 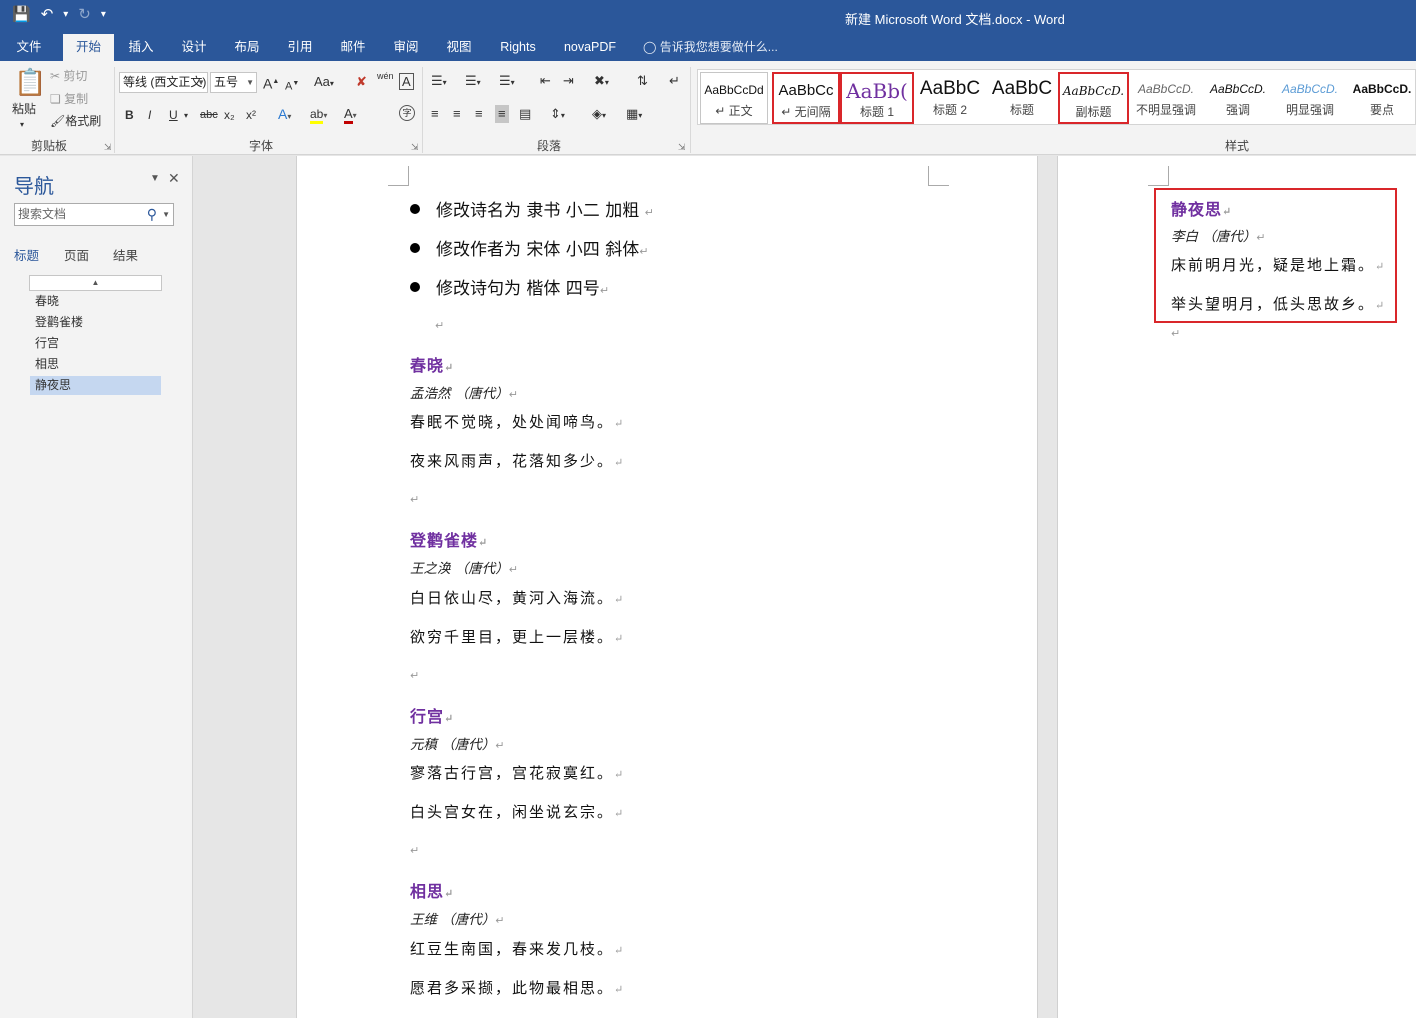 What do you see at coordinates (103, 15) in the screenshot?
I see `customize-qat-icon: ▾` at bounding box center [103, 15].